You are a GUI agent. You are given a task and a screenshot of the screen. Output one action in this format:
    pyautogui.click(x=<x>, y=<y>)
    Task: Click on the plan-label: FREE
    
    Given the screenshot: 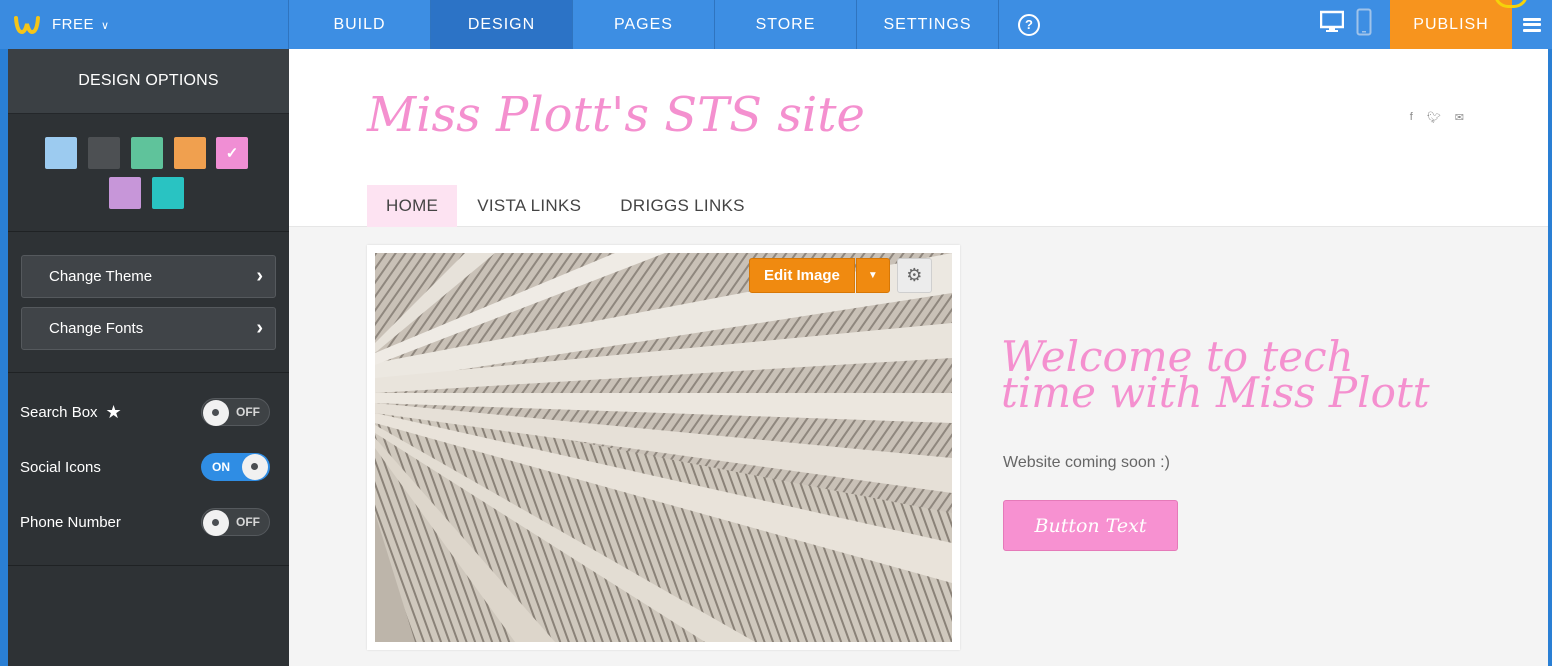 What is the action you would take?
    pyautogui.click(x=73, y=24)
    